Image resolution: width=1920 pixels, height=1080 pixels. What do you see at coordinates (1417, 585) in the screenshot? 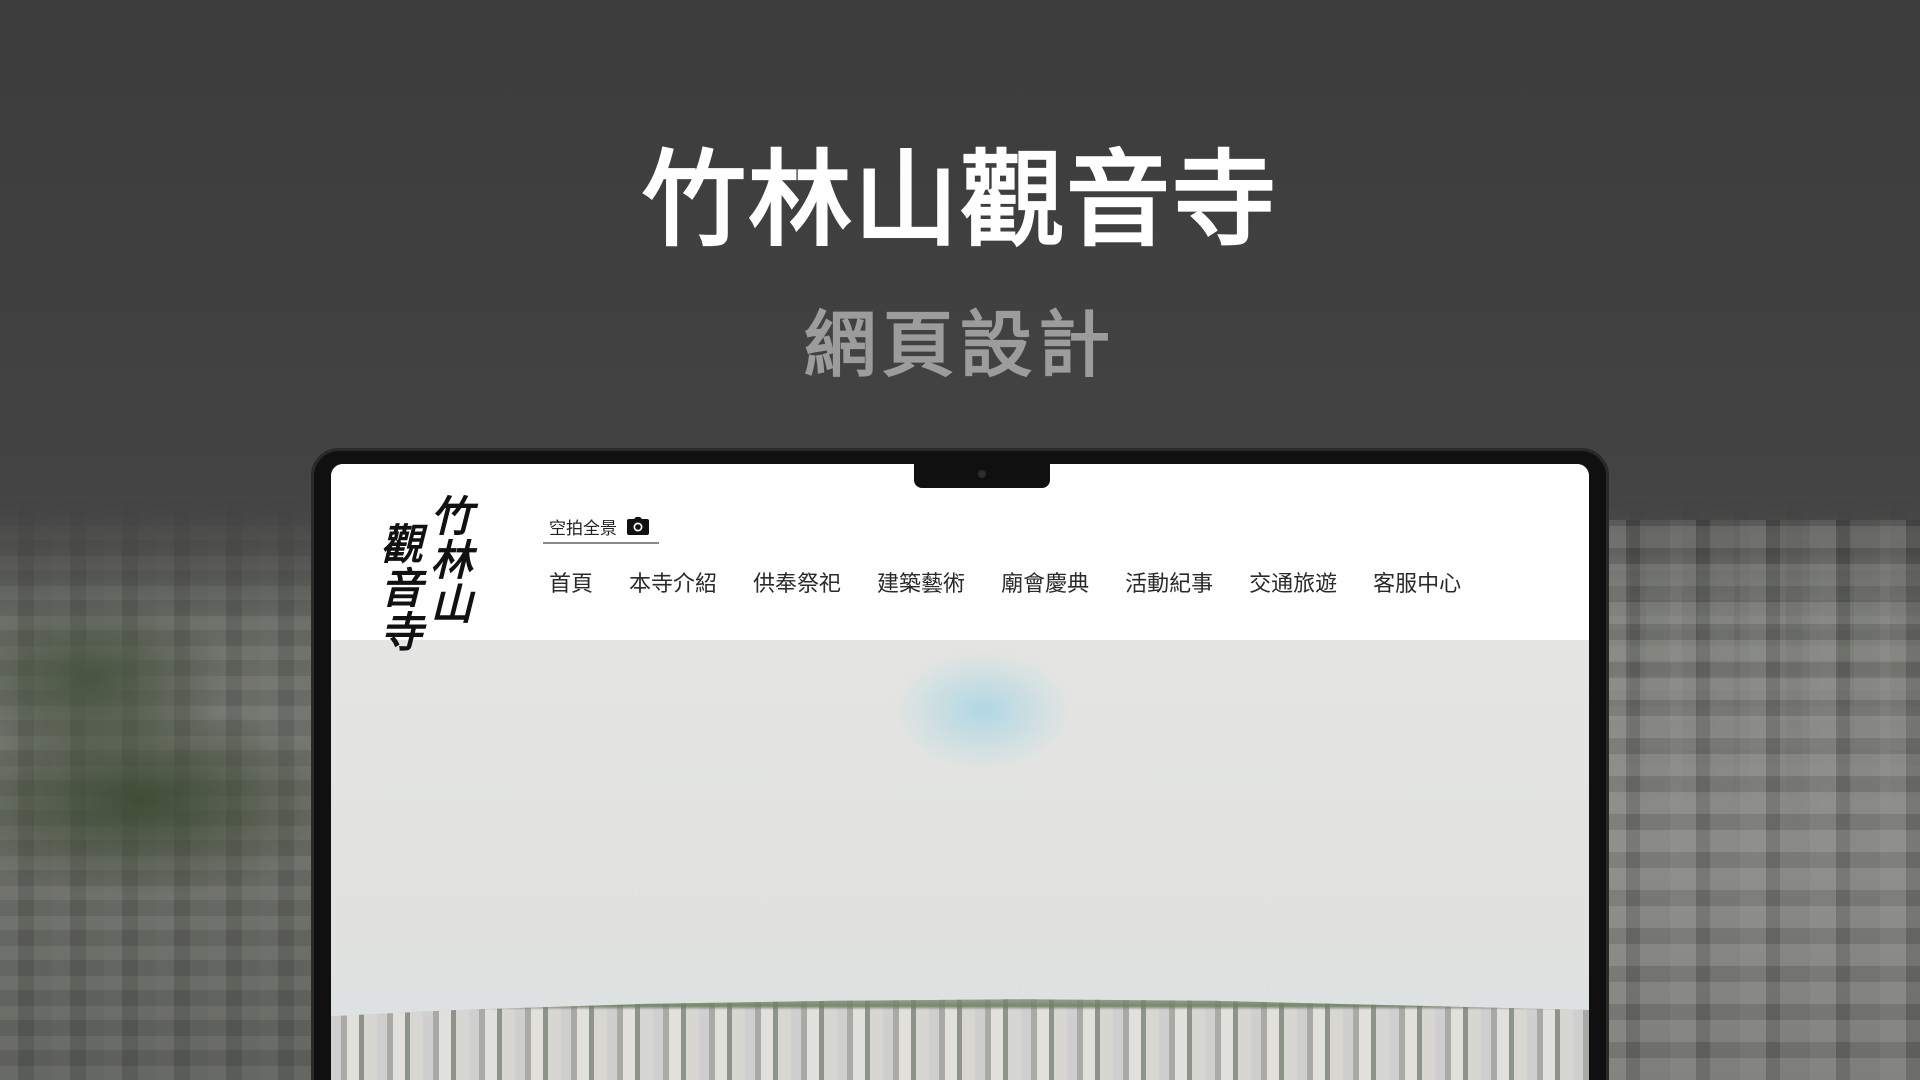
I see `nav-item-customer-service: 客服中心` at bounding box center [1417, 585].